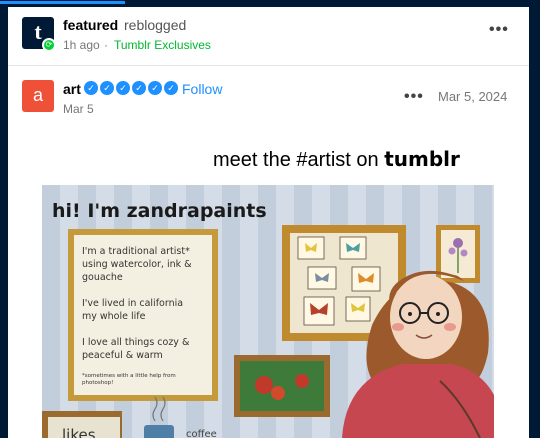 This screenshot has height=438, width=540. Describe the element at coordinates (201, 433) in the screenshot. I see `coffee-label: coffee` at that location.